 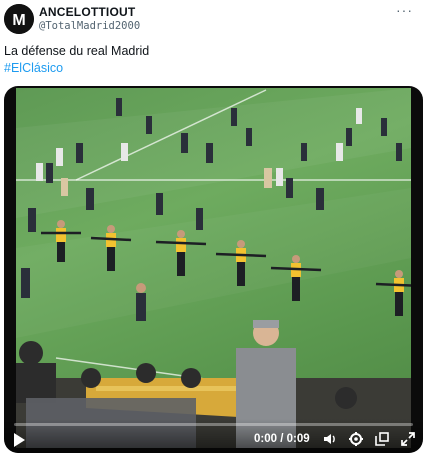 What do you see at coordinates (213, 436) in the screenshot?
I see `video-controls: 0:00 / 0:09` at bounding box center [213, 436].